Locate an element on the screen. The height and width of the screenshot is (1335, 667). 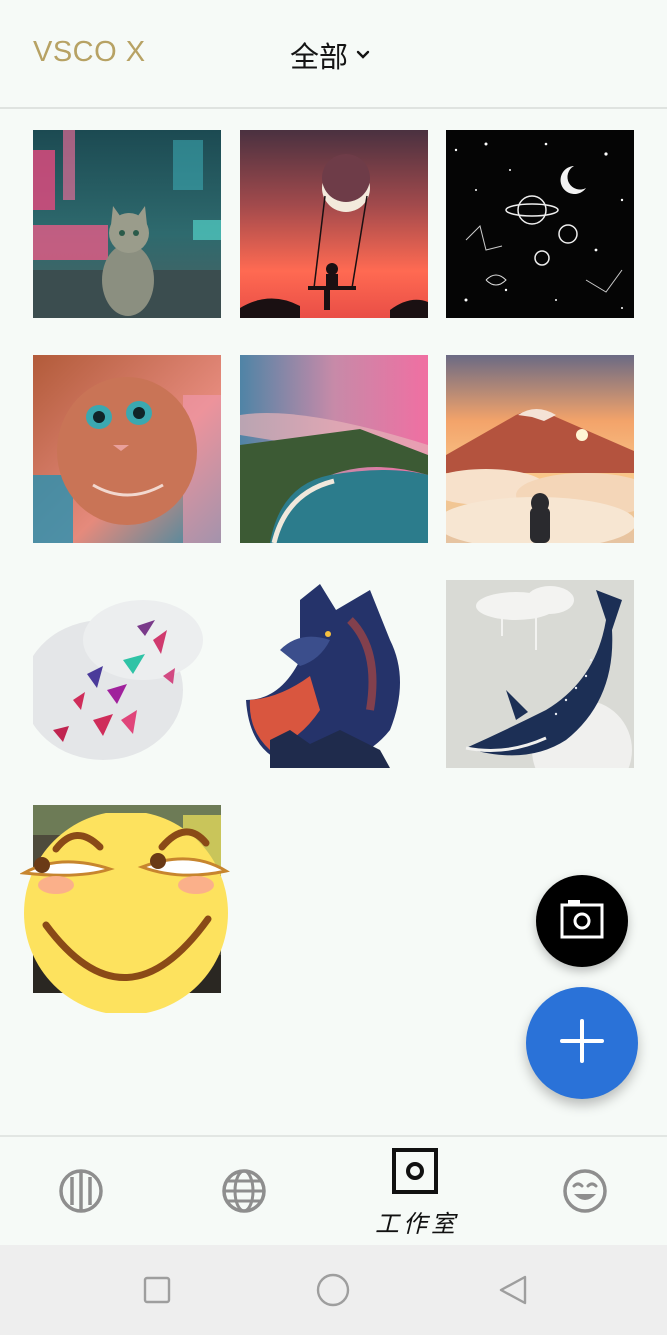
gallery-tile-space is located at coordinates (540, 224).